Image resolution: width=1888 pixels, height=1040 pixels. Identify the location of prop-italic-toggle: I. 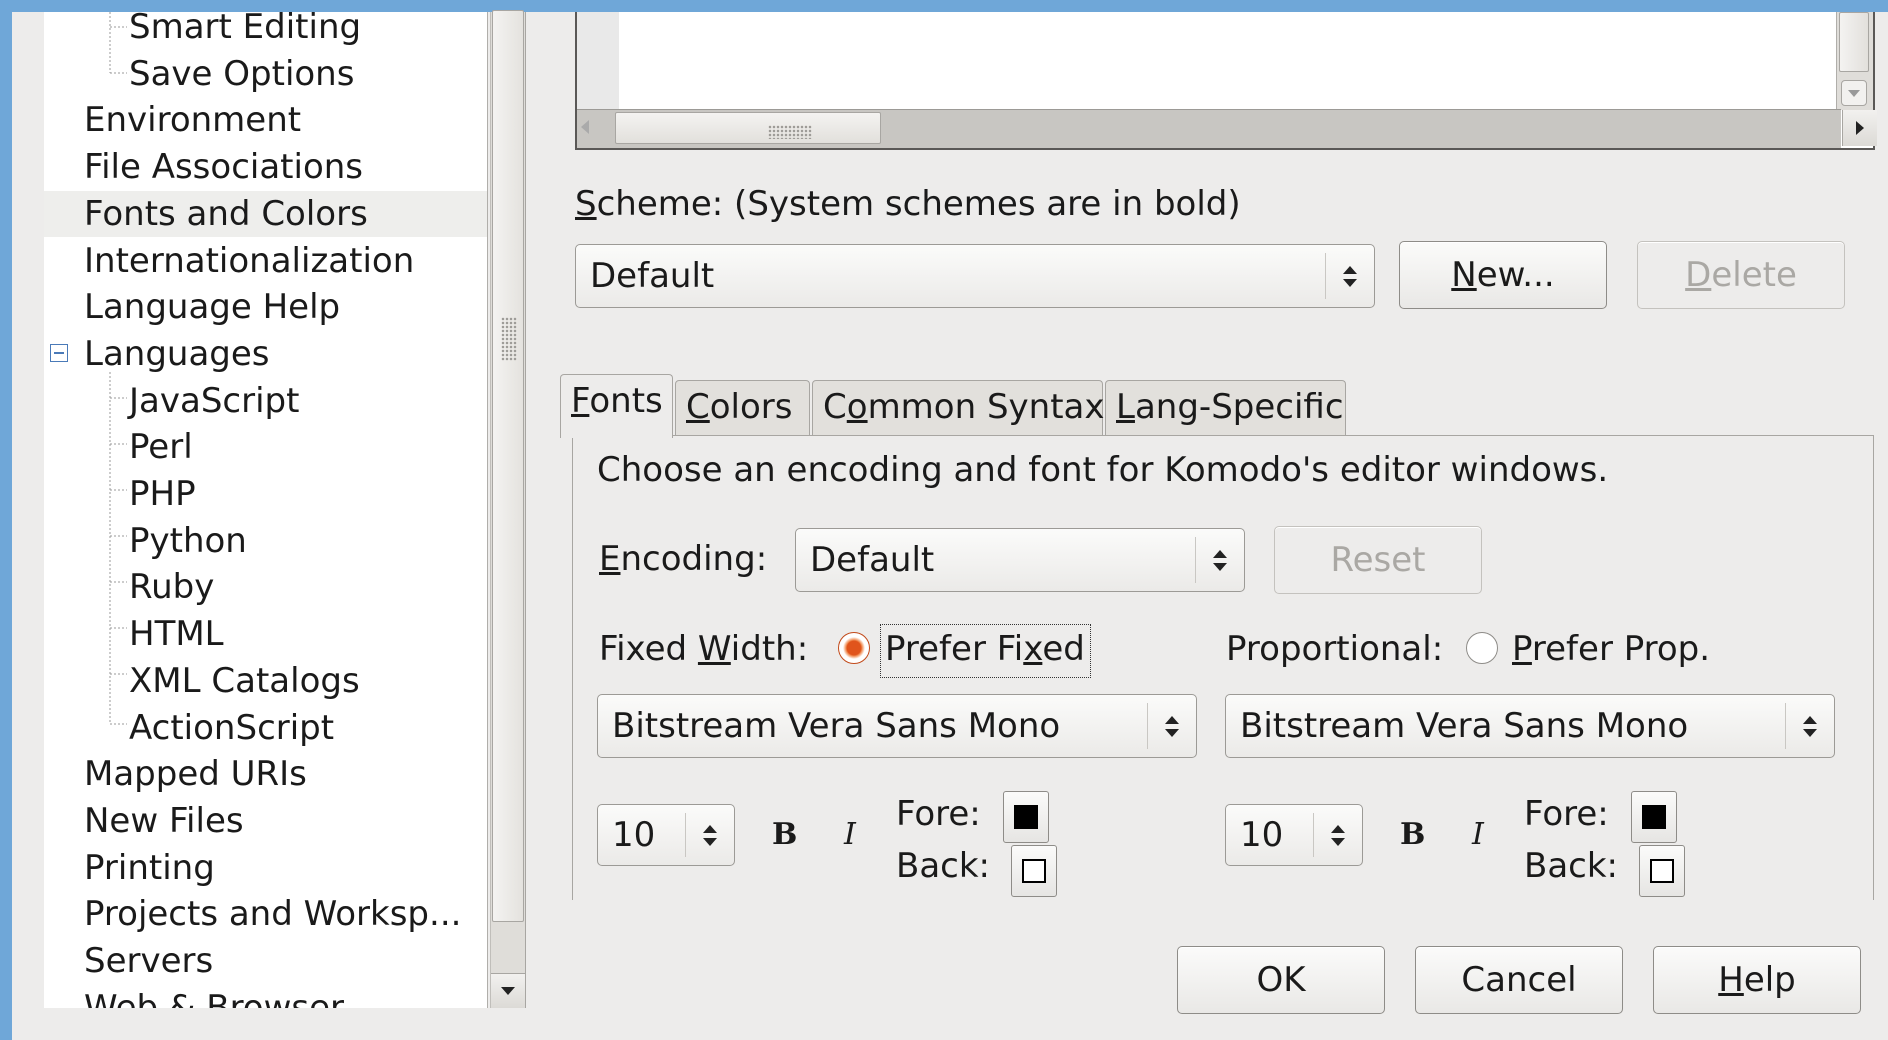
(1478, 834).